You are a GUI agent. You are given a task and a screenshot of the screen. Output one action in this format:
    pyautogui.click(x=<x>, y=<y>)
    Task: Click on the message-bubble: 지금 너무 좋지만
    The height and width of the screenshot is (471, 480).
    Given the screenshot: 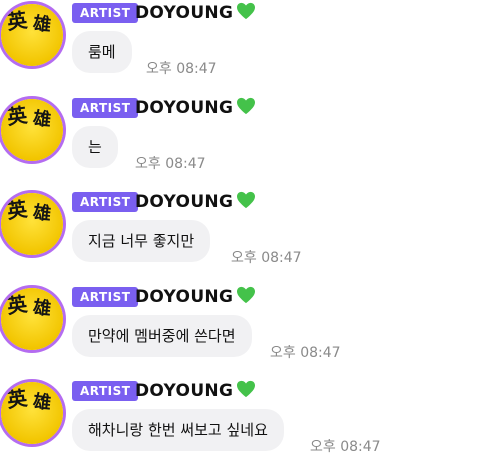 What is the action you would take?
    pyautogui.click(x=141, y=241)
    